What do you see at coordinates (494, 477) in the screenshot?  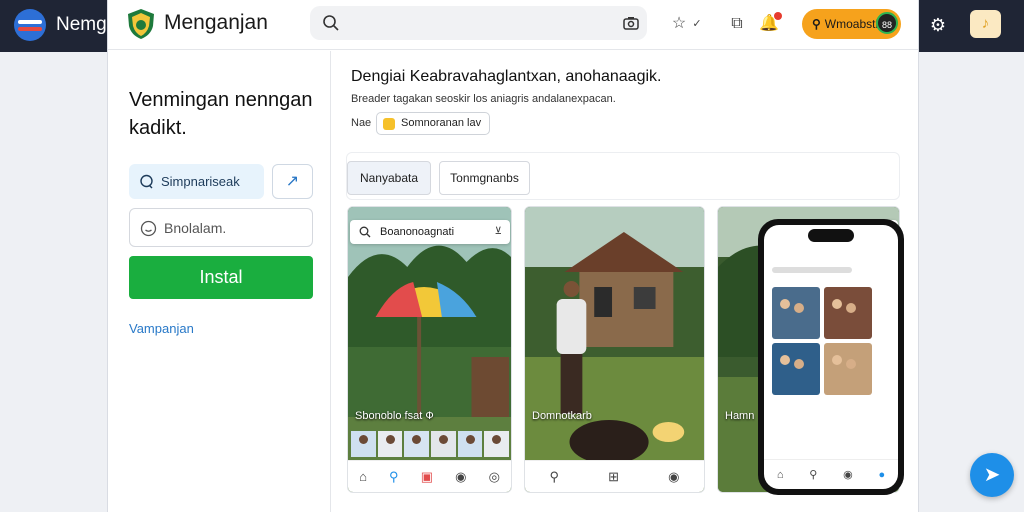 I see `settings-icon: ◎` at bounding box center [494, 477].